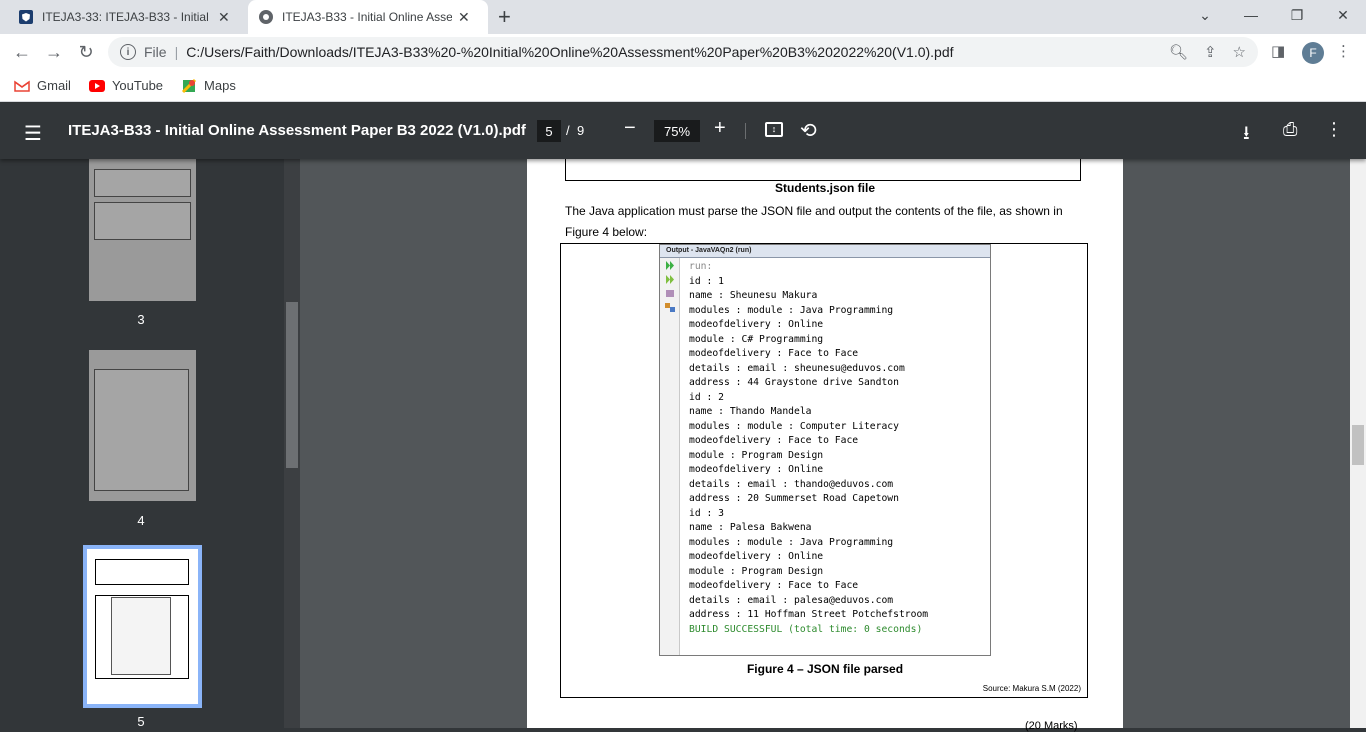  I want to click on rerun-different-icon, so click(670, 279).